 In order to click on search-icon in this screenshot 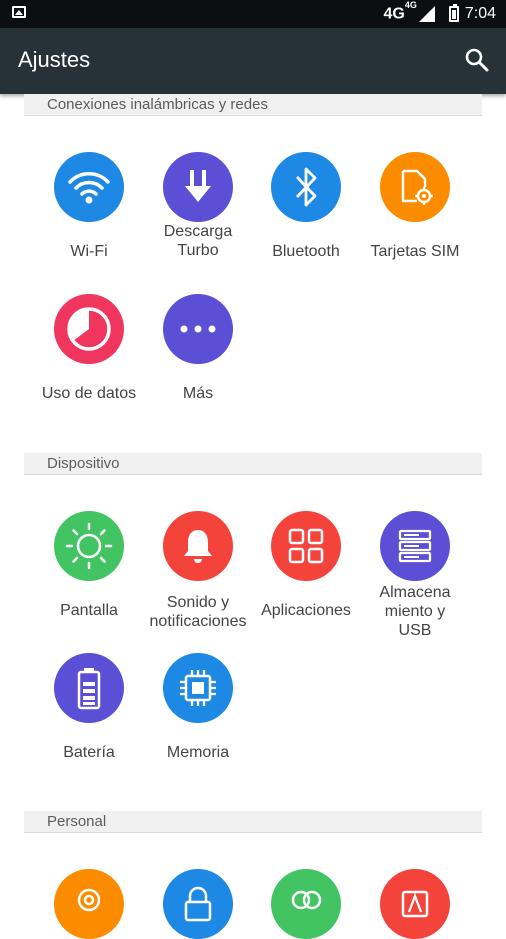, I will do `click(477, 60)`.